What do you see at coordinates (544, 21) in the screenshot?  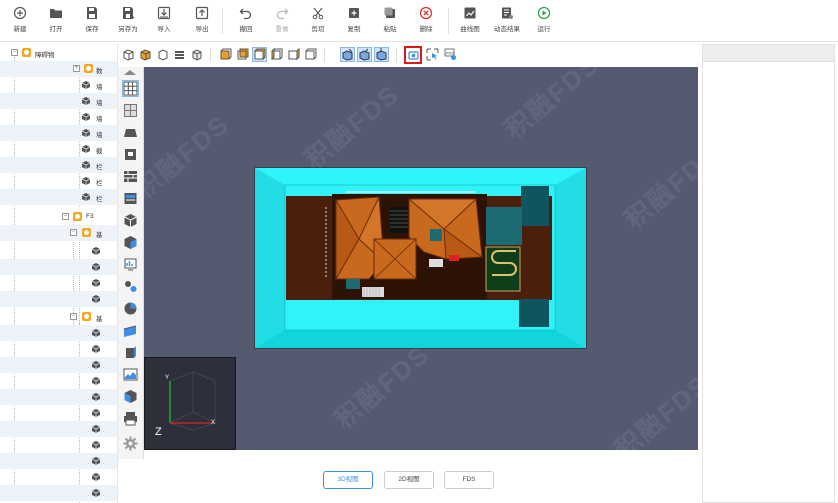 I see `run-button: 运行` at bounding box center [544, 21].